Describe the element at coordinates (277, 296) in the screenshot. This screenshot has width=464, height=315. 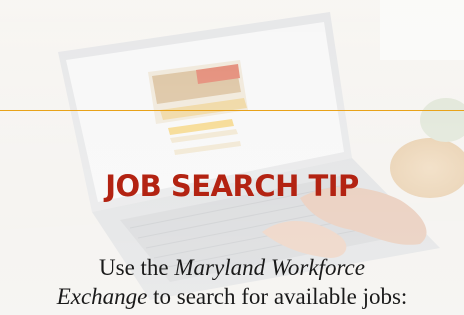
I see `body-line-2-suffix: to search for available jobs:` at that location.